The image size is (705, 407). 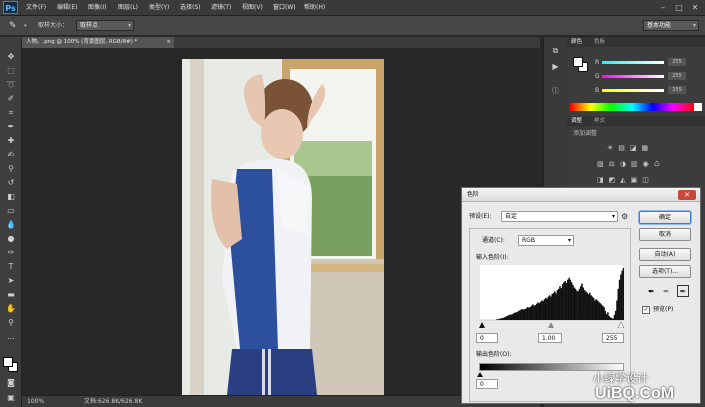 I want to click on pen-tool-icon: ✑, so click(x=11, y=252).